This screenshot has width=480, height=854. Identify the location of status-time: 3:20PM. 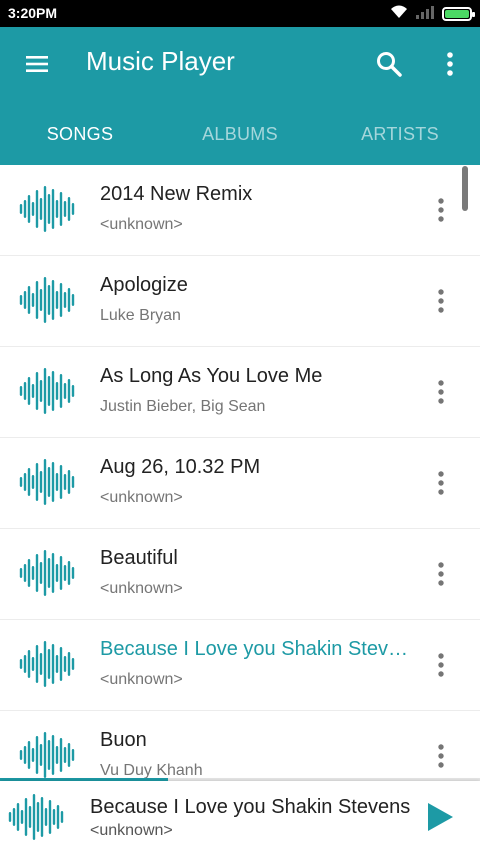
(33, 13).